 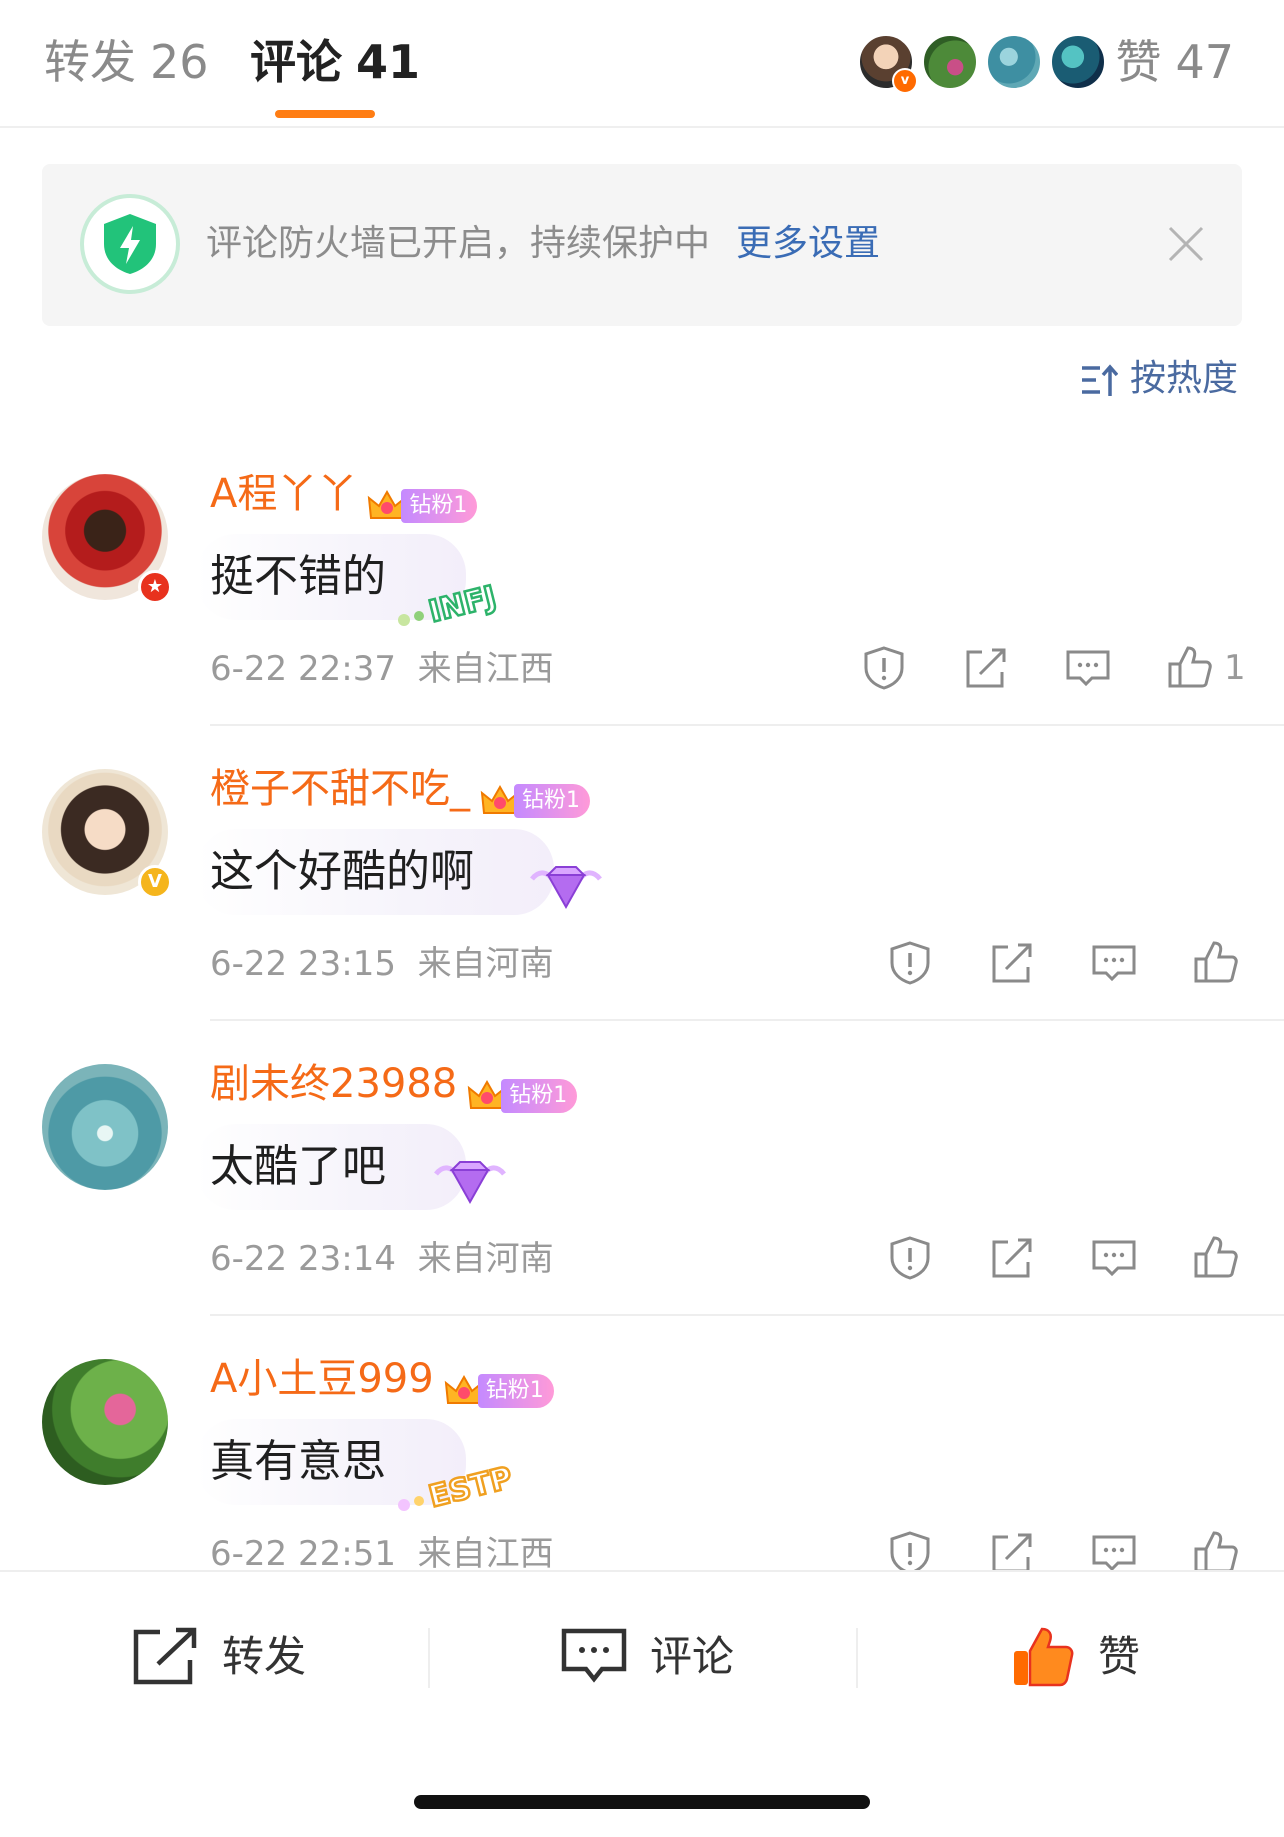 I want to click on verified-badge-icon: v, so click(x=905, y=81).